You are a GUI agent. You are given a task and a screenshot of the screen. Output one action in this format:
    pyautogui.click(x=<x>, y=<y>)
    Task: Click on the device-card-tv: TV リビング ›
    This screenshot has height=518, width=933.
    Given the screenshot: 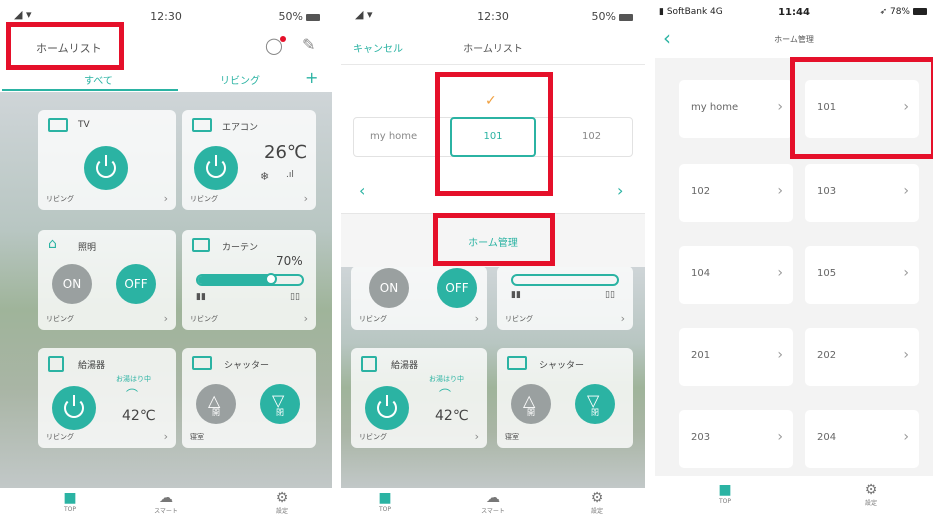 What is the action you would take?
    pyautogui.click(x=107, y=160)
    